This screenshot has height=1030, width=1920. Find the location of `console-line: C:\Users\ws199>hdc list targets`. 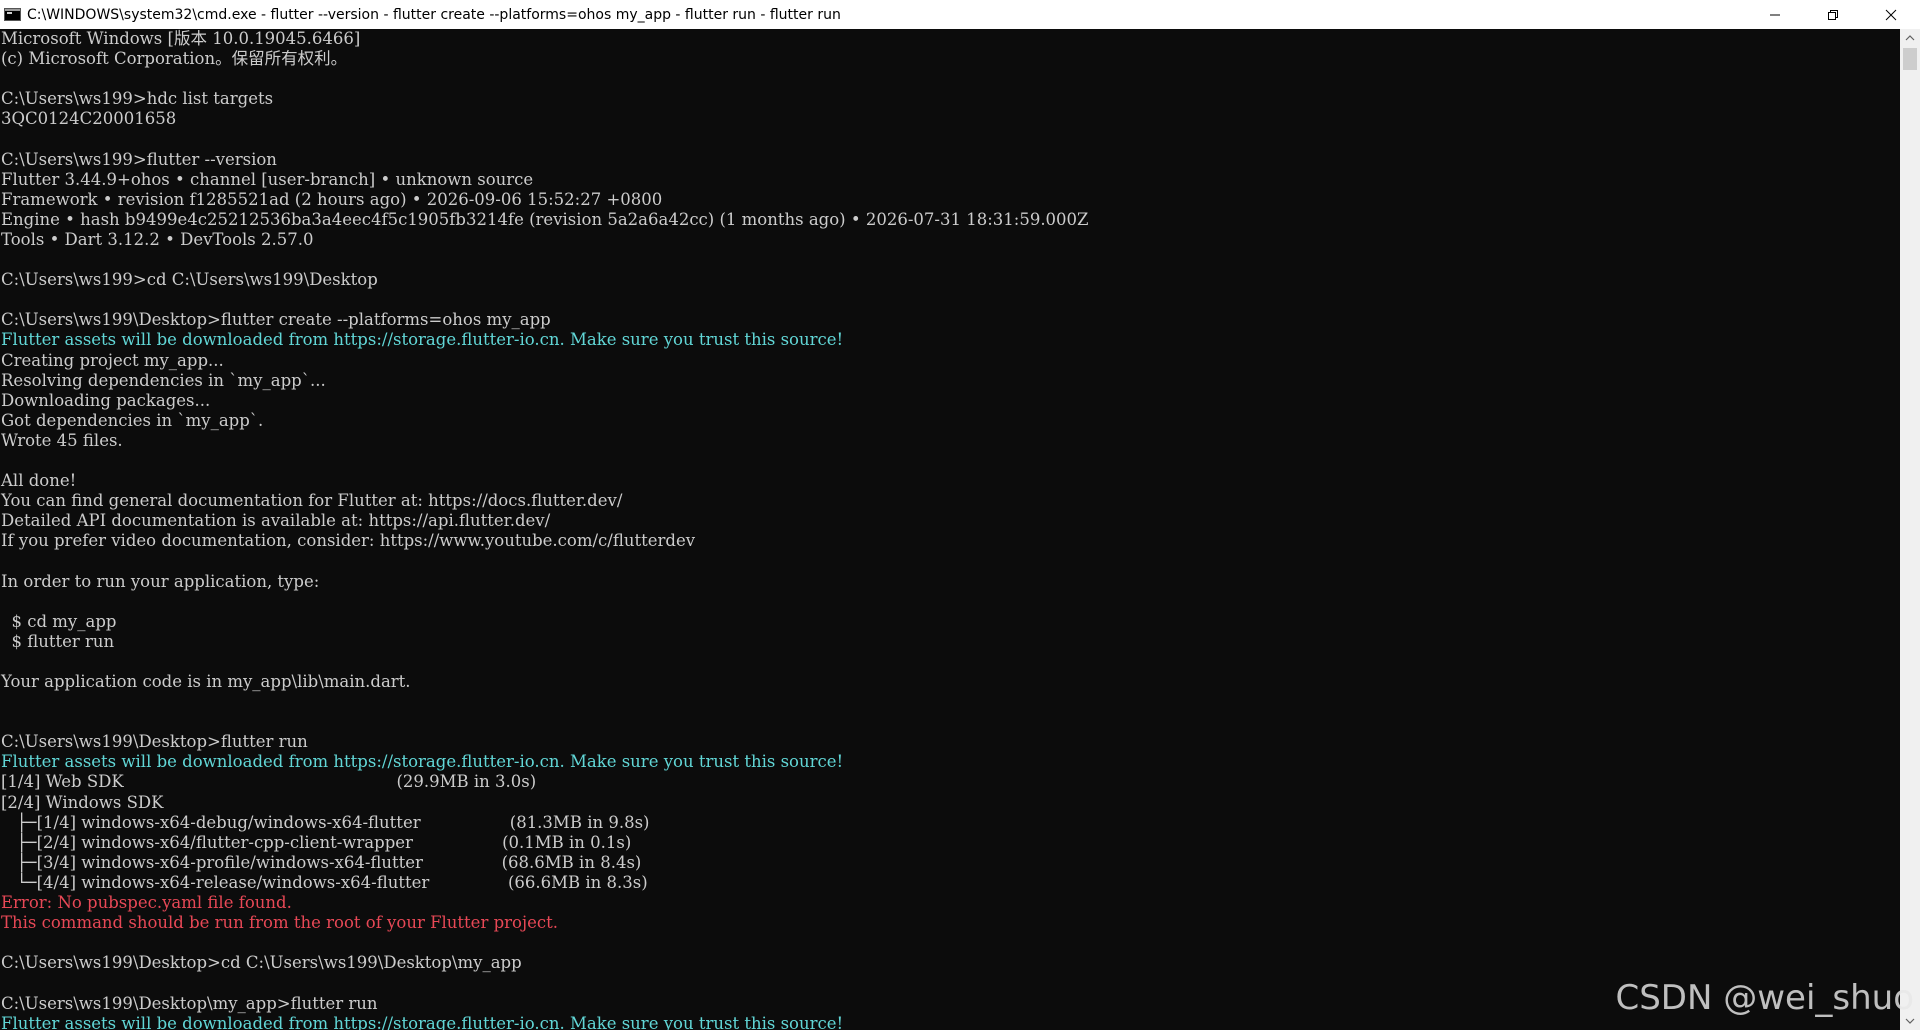

console-line: C:\Users\ws199>hdc list targets is located at coordinates (137, 99).